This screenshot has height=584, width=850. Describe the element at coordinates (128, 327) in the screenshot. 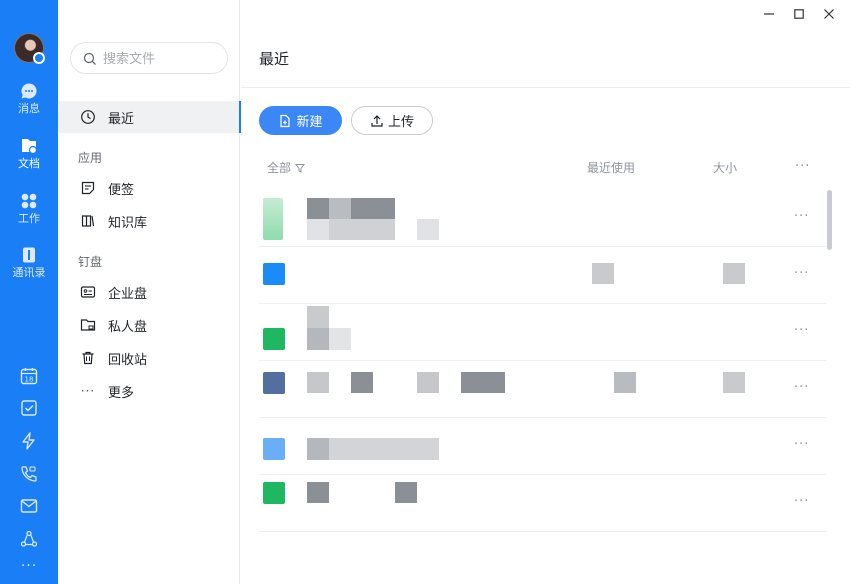

I see `nav-label-personal: 私人盘` at that location.